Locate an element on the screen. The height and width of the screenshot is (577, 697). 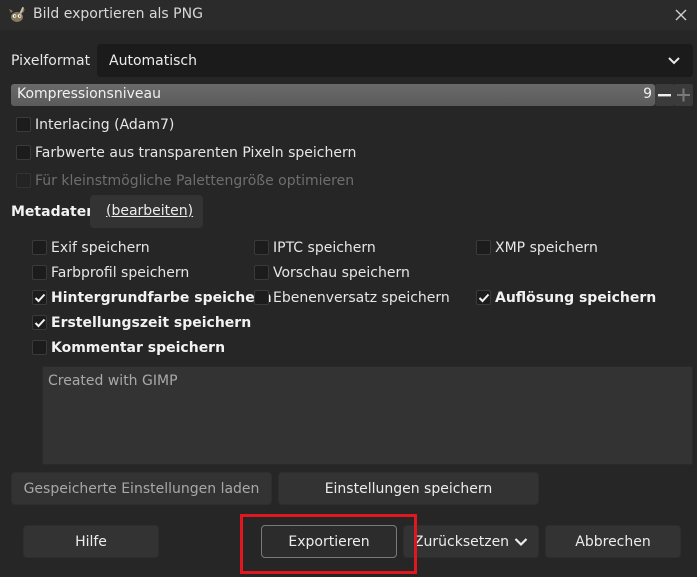
interlacing-label: Interlacing (Adam7) is located at coordinates (105, 125).